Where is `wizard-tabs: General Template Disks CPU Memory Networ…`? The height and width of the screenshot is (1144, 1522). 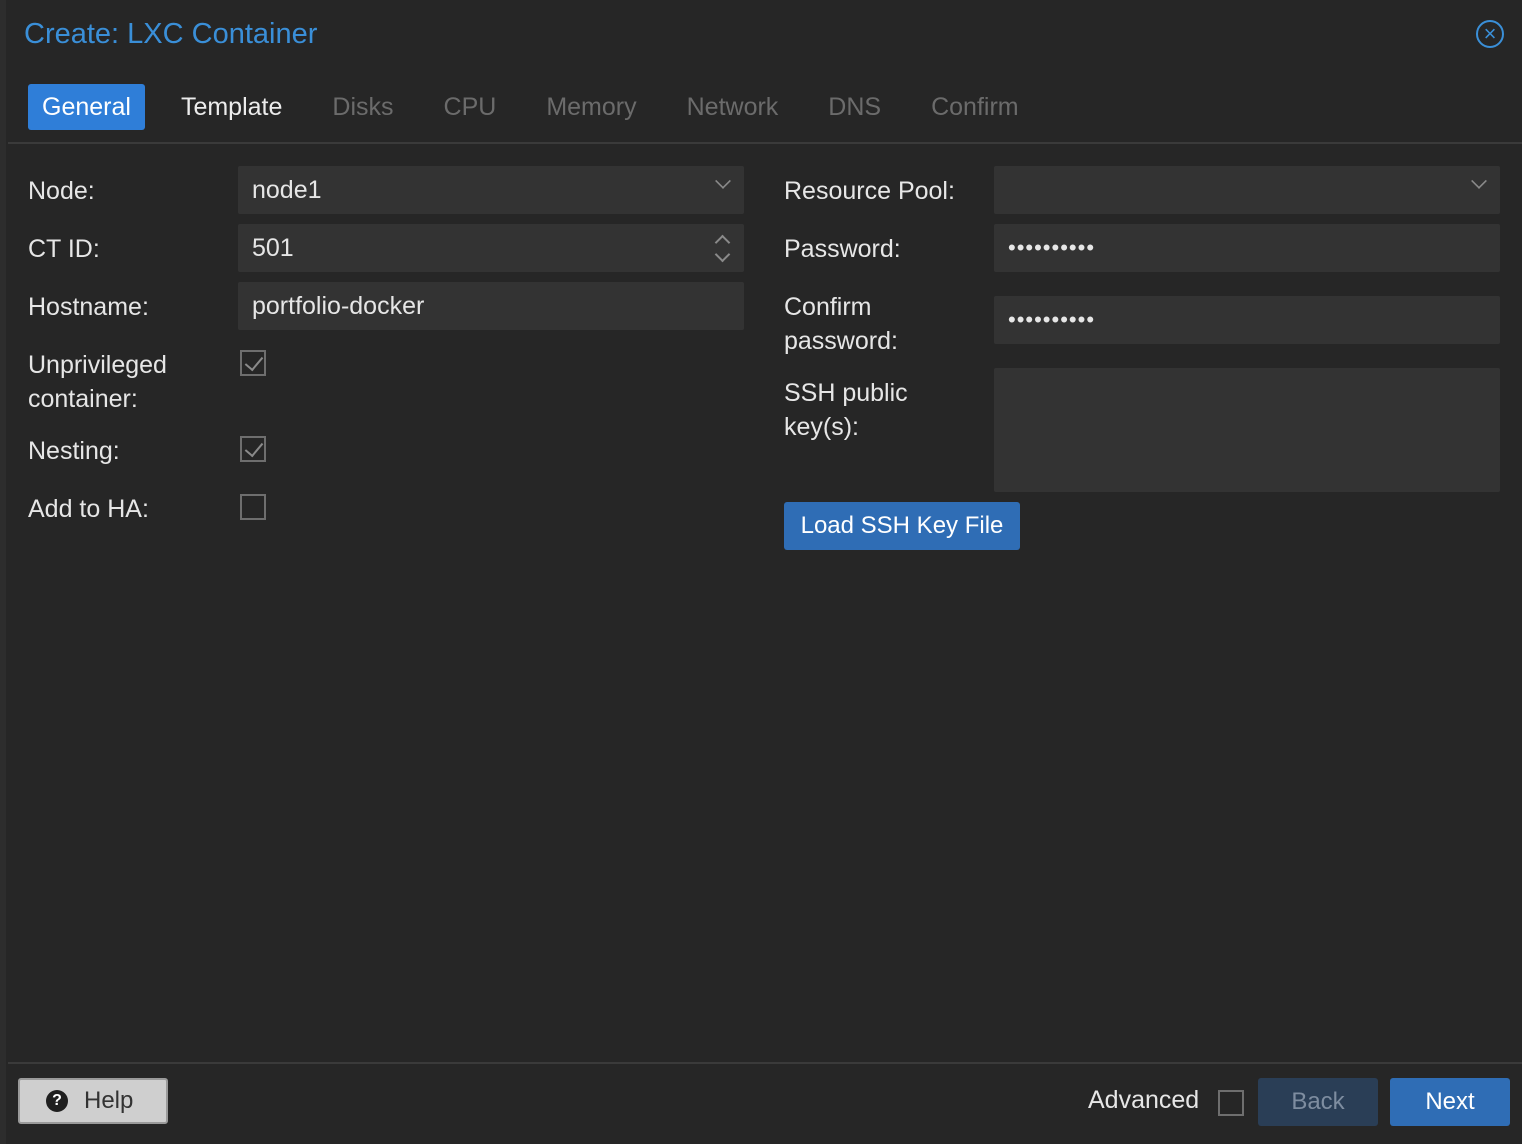
wizard-tabs: General Template Disks CPU Memory Networ… is located at coordinates (541, 107).